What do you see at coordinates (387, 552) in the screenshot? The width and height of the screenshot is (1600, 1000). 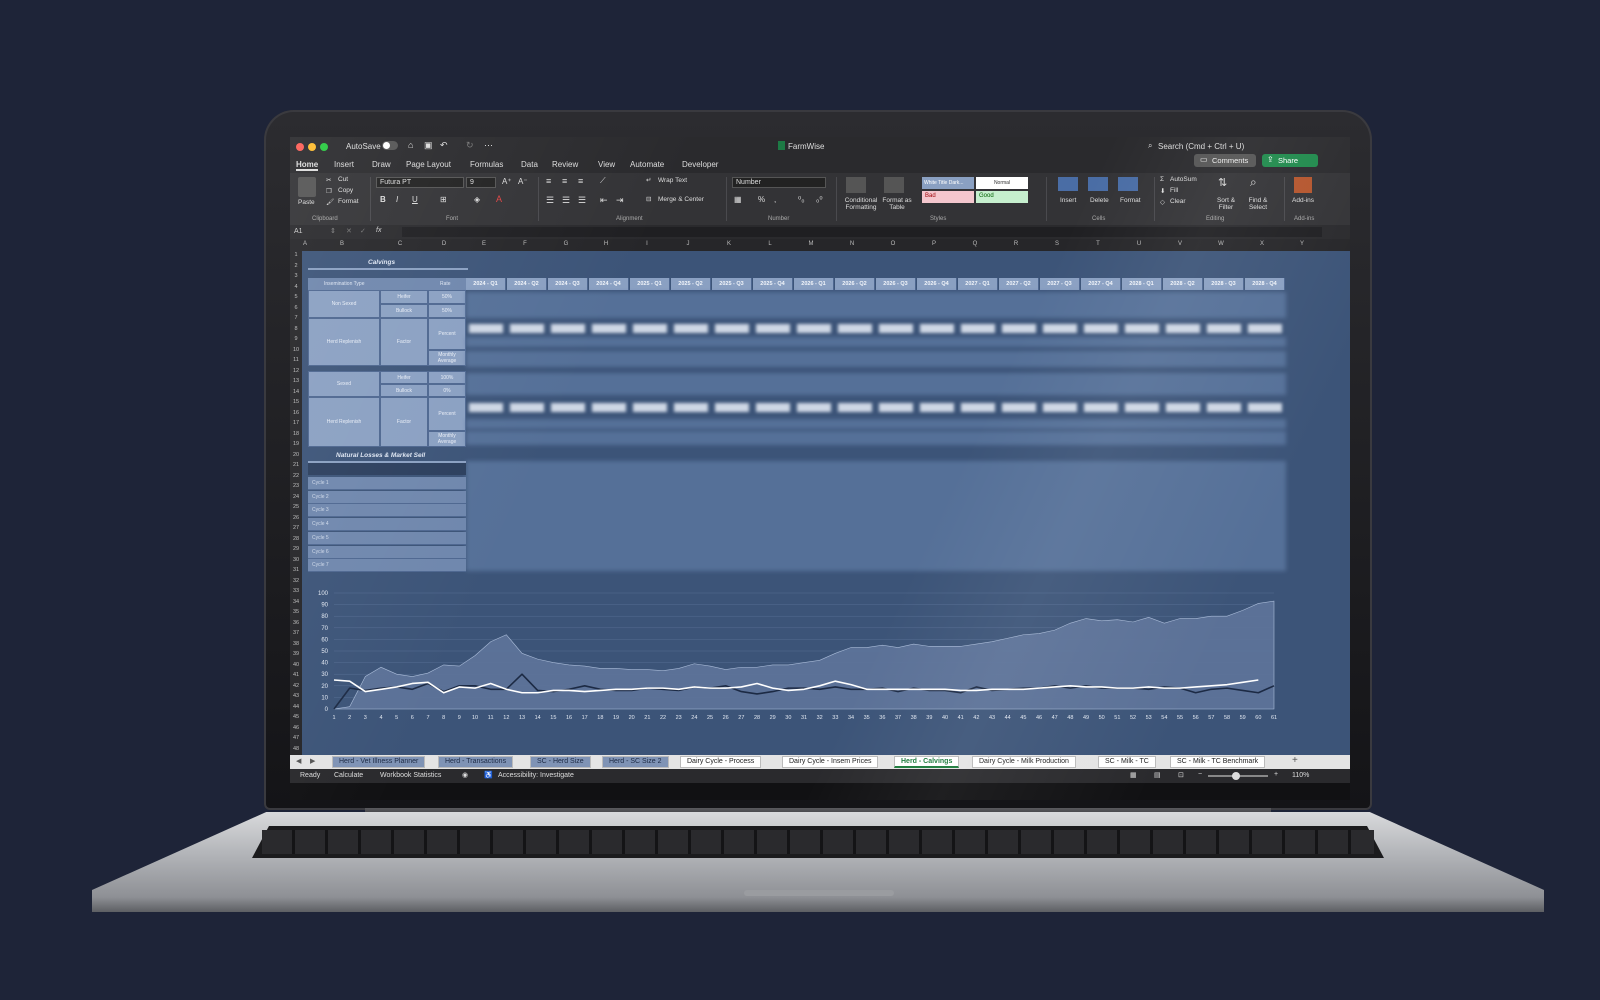 I see `cycle-row: Cycle 6` at bounding box center [387, 552].